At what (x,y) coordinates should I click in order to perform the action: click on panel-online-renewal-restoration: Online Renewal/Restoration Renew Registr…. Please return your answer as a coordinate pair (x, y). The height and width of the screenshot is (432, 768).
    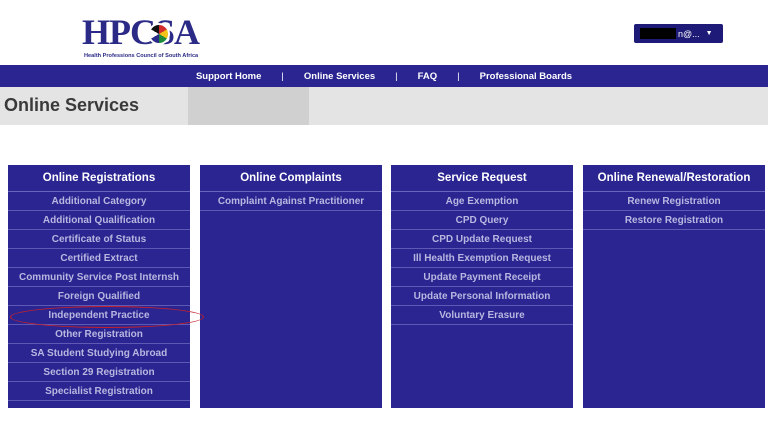
    Looking at the image, I should click on (674, 286).